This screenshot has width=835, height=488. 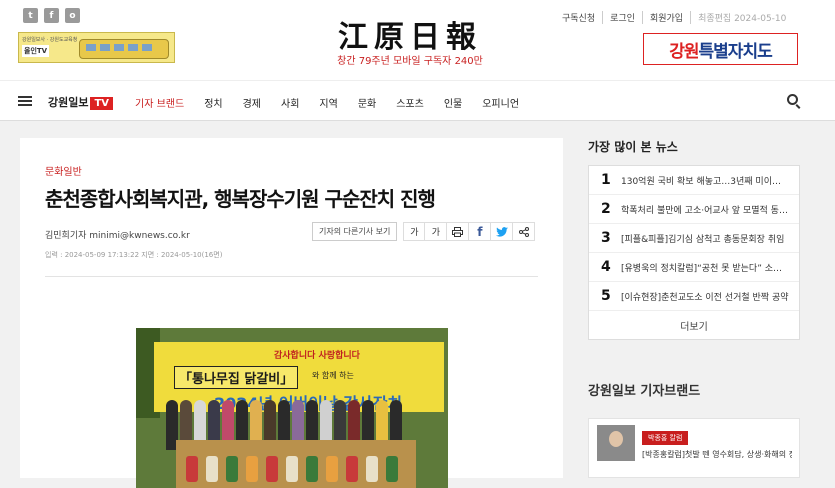 What do you see at coordinates (684, 51) in the screenshot?
I see `ad-right-lead: 강원` at bounding box center [684, 51].